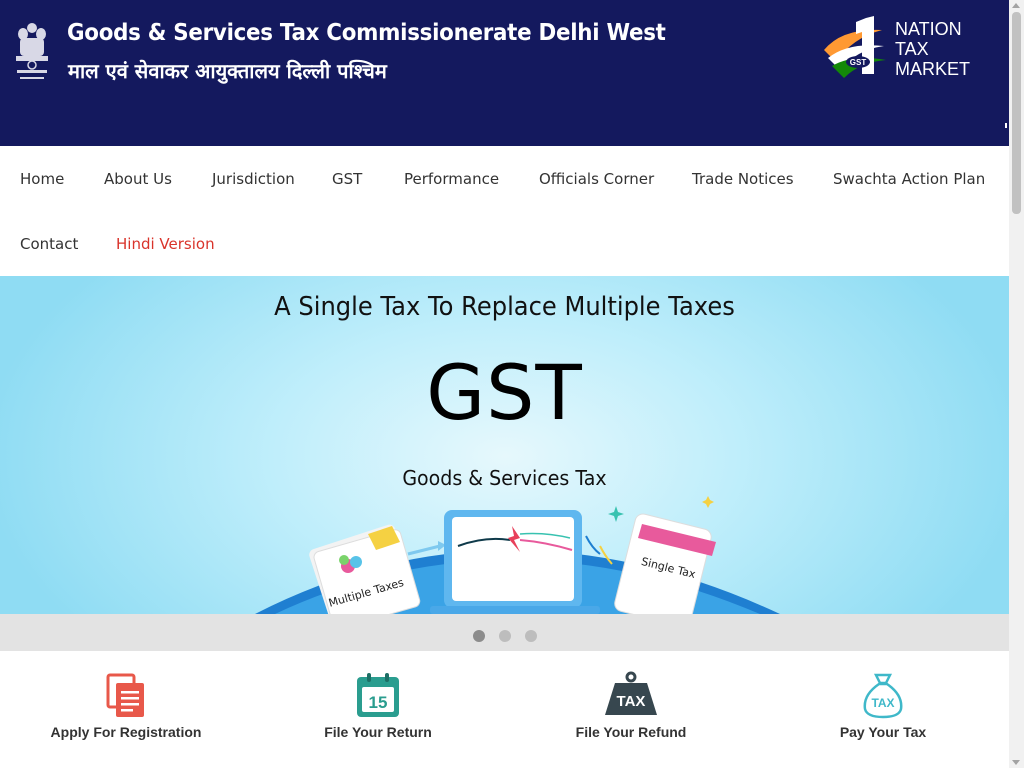 The height and width of the screenshot is (768, 1024). What do you see at coordinates (631, 701) in the screenshot?
I see `tax-weight-text: TAX` at bounding box center [631, 701].